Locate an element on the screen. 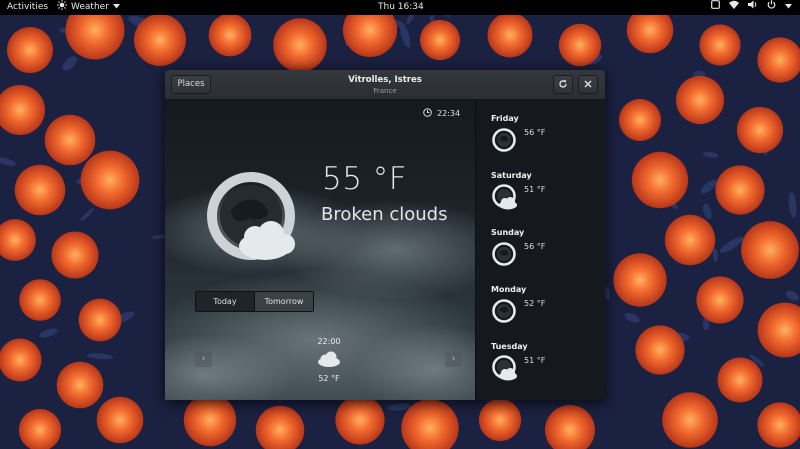  day-switcher: Today Tomorrow is located at coordinates (254, 301).